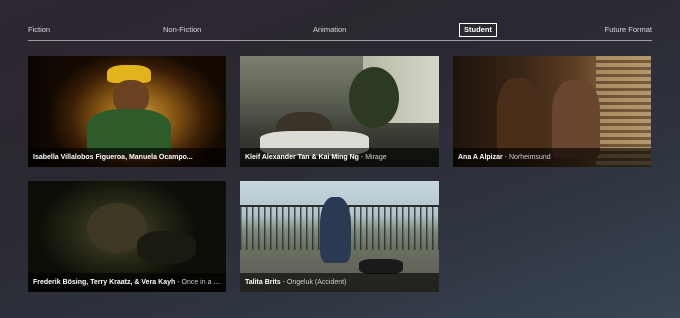  I want to click on film-caption: Ana A Alpizar - Norheimsund, so click(552, 157).